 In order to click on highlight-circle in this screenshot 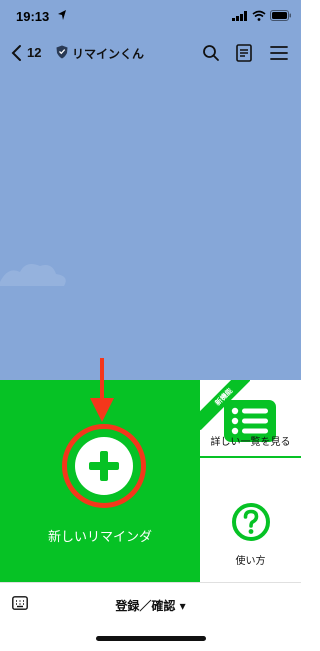, I will do `click(104, 466)`.